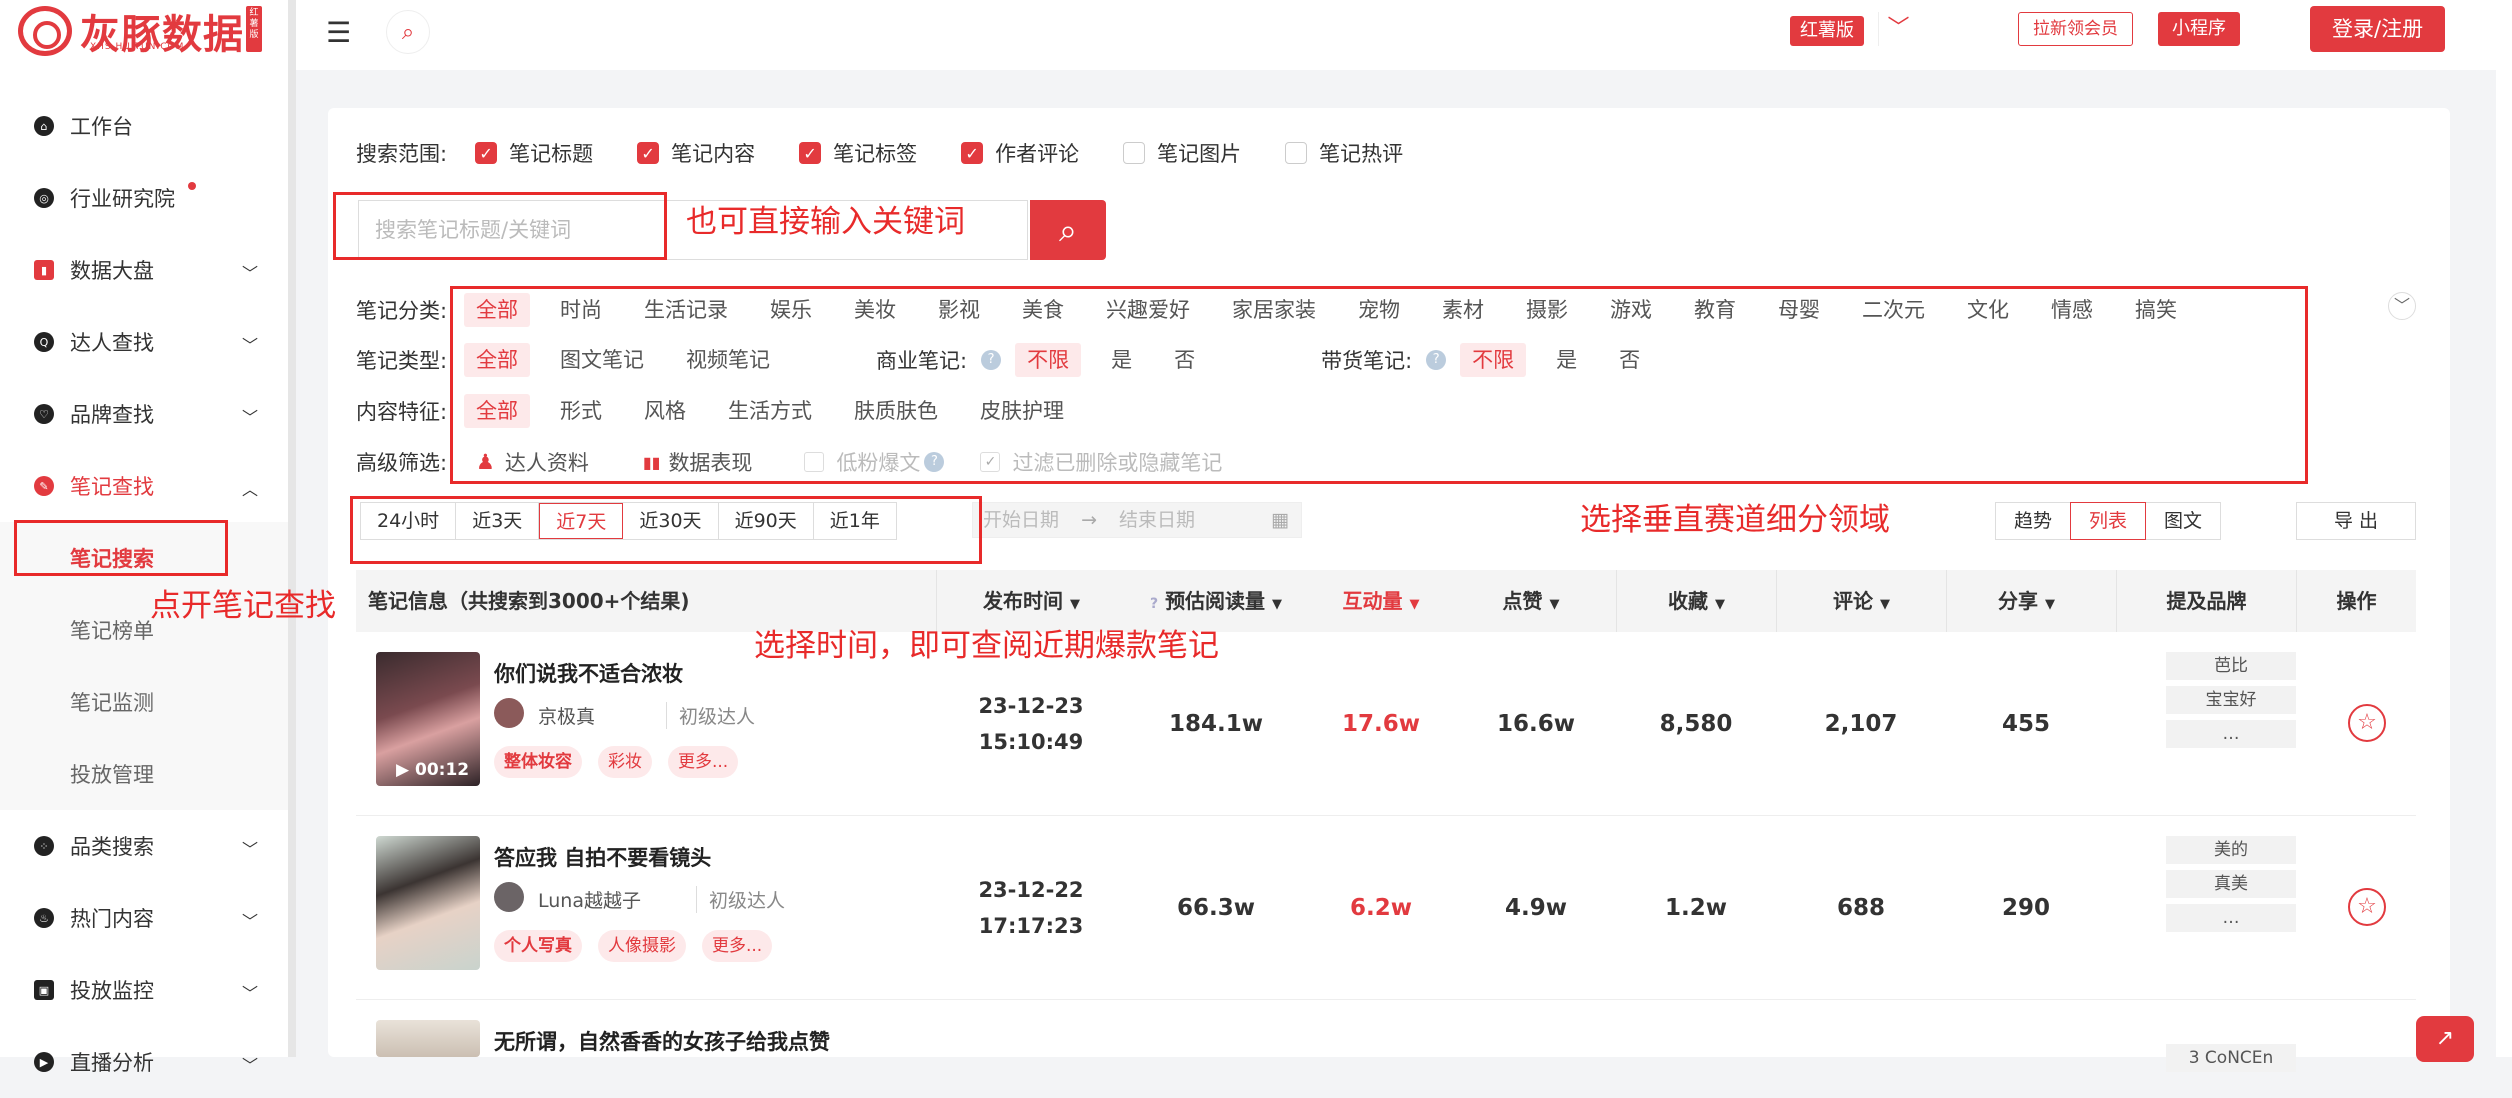  What do you see at coordinates (144, 126) in the screenshot?
I see `sidebar-item-workbench: ⌂ 工作台` at bounding box center [144, 126].